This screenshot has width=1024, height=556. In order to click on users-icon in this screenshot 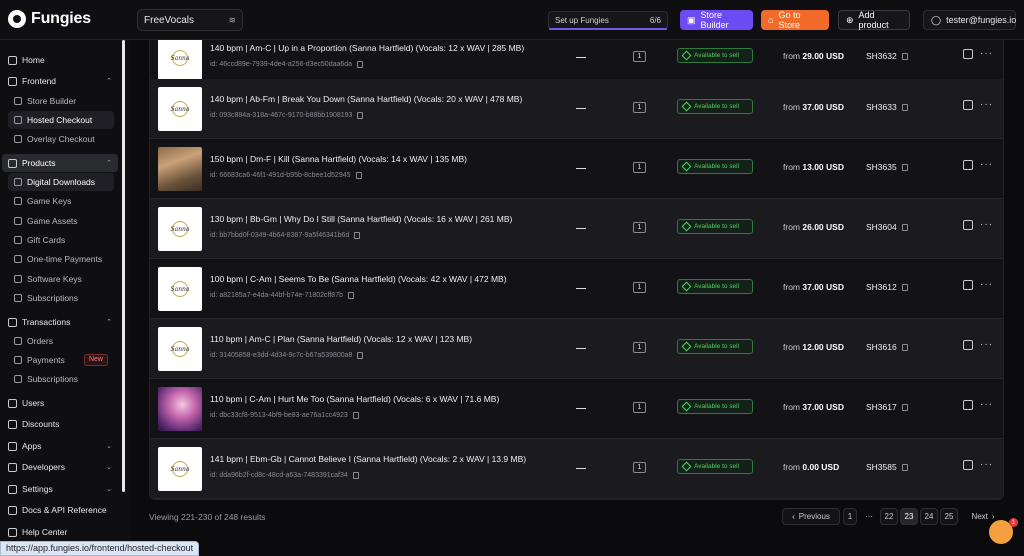, I will do `click(12, 403)`.